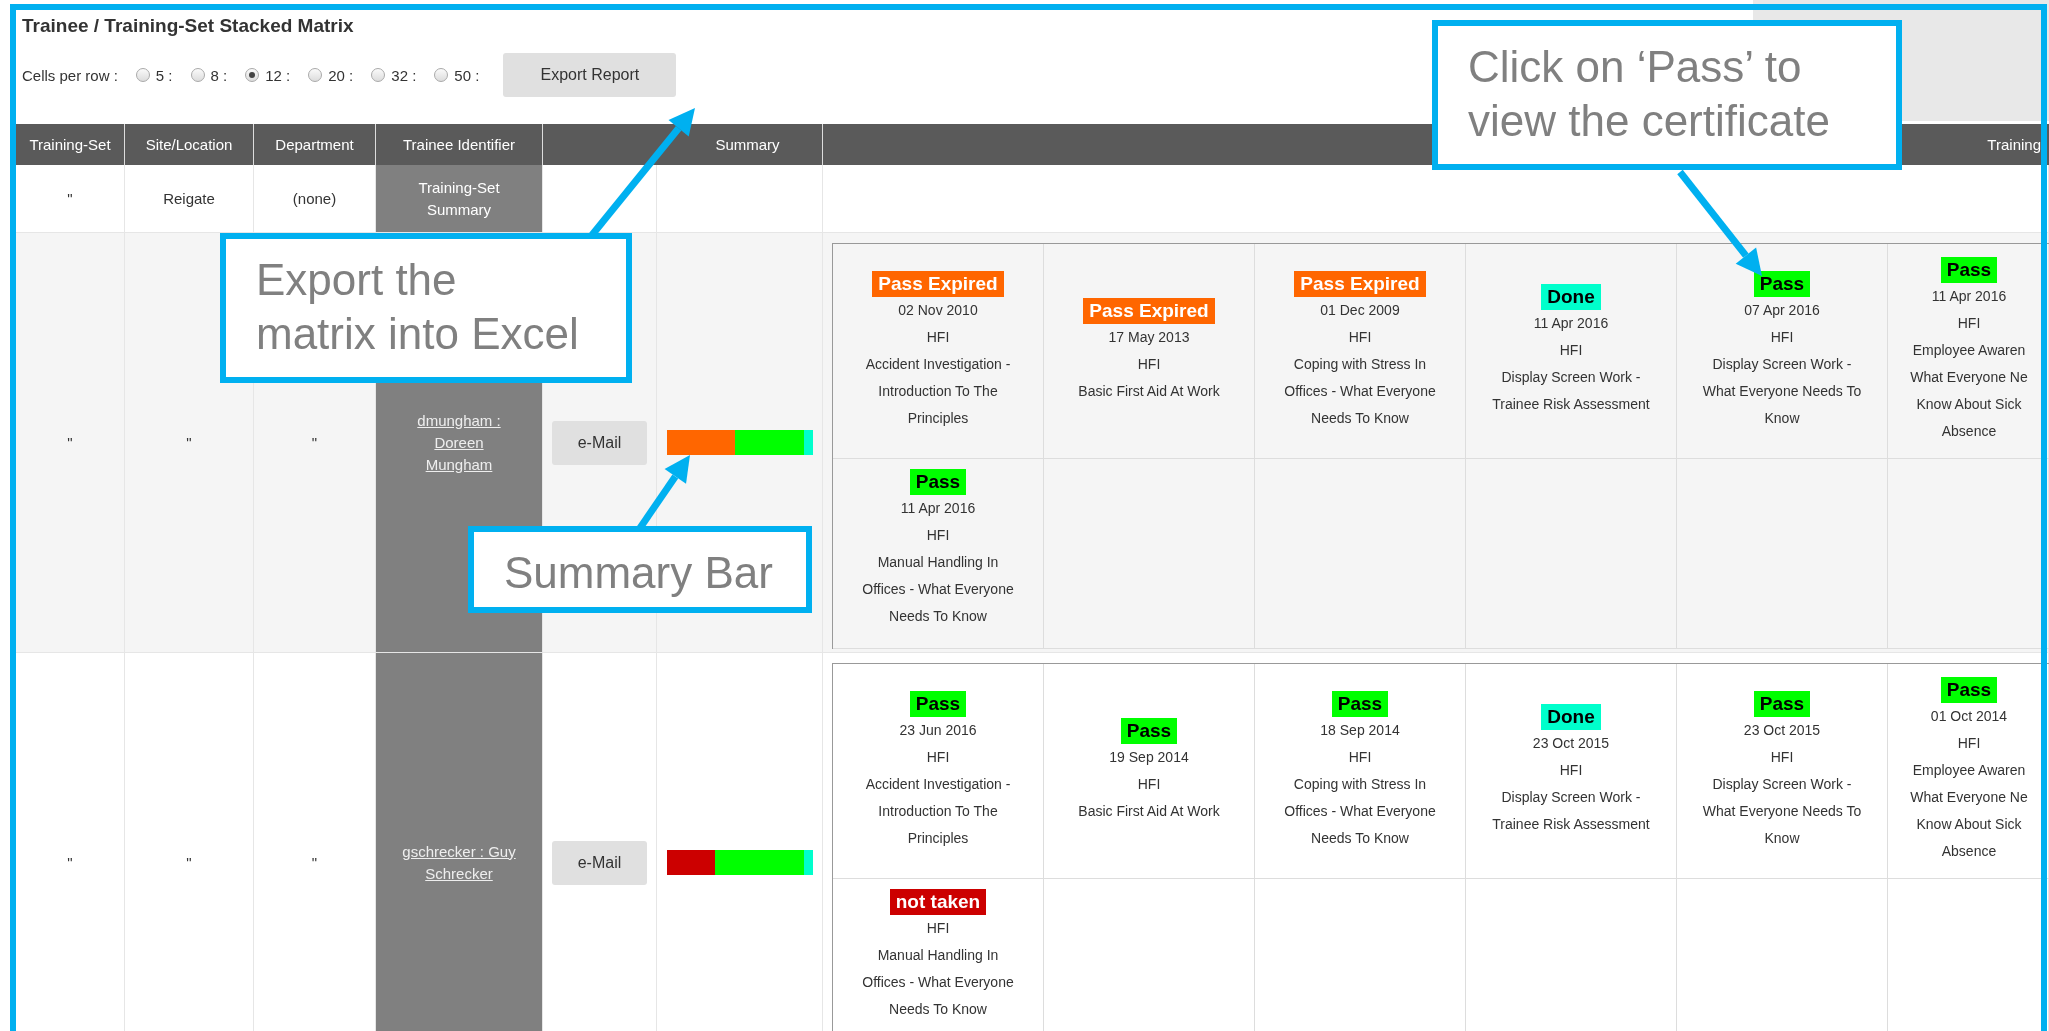 This screenshot has width=2049, height=1031. What do you see at coordinates (1782, 310) in the screenshot?
I see `date-text: 07 Apr 2016` at bounding box center [1782, 310].